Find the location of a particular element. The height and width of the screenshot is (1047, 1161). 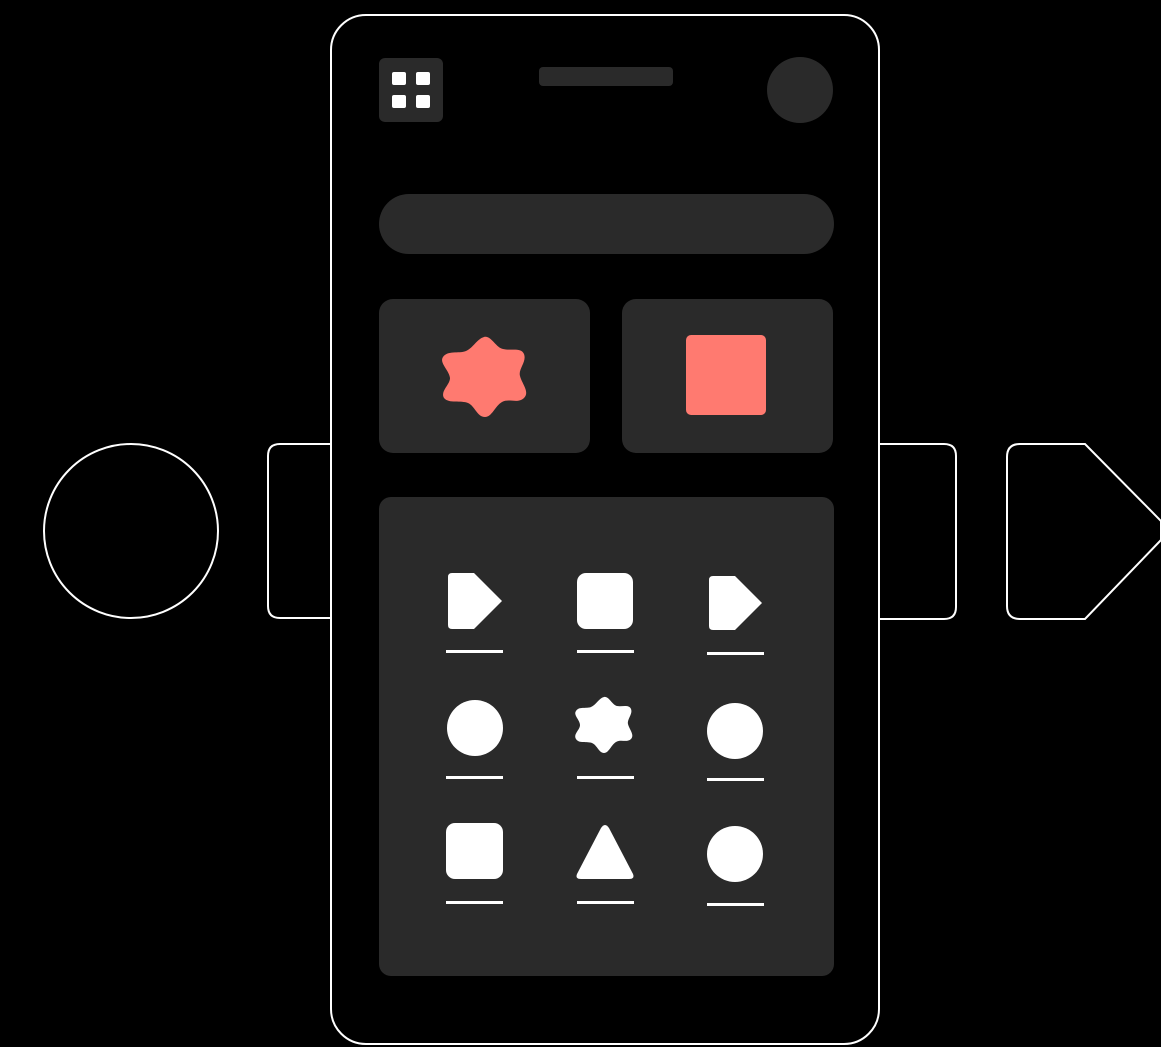

title-placeholder is located at coordinates (606, 76).